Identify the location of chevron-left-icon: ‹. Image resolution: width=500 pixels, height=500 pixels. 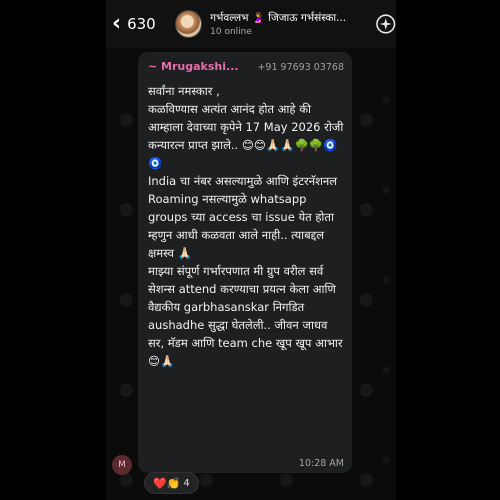
(117, 23).